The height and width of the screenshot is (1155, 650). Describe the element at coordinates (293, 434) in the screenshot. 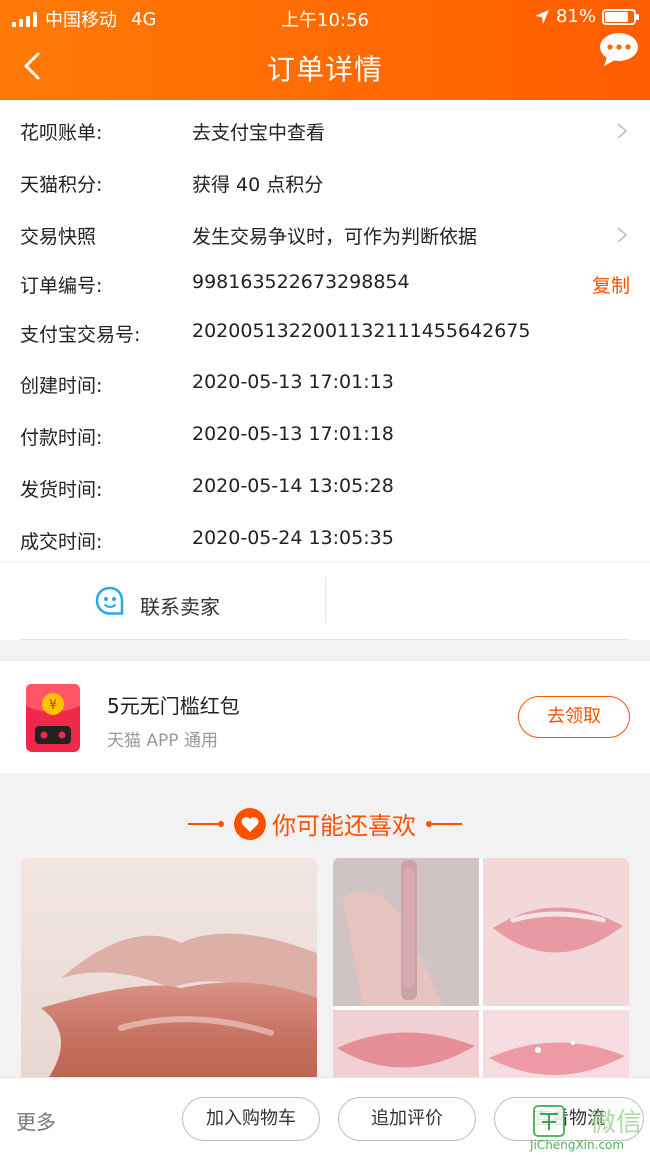

I see `info-value: 2020-05-13 17:01:18` at that location.